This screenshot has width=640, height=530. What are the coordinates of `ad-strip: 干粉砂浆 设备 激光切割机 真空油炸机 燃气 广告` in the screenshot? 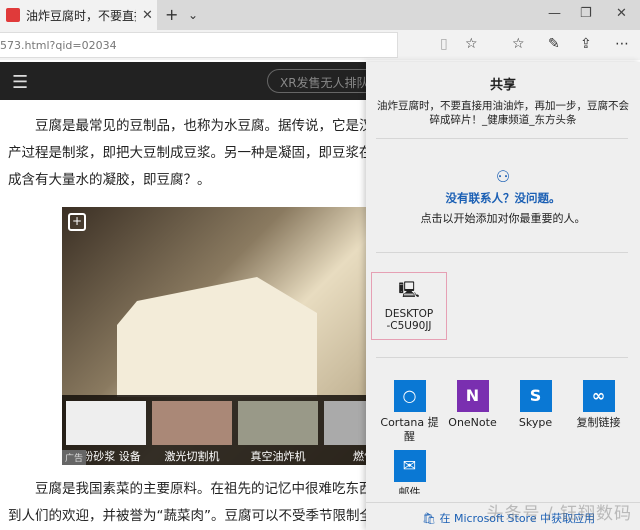 It's located at (233, 430).